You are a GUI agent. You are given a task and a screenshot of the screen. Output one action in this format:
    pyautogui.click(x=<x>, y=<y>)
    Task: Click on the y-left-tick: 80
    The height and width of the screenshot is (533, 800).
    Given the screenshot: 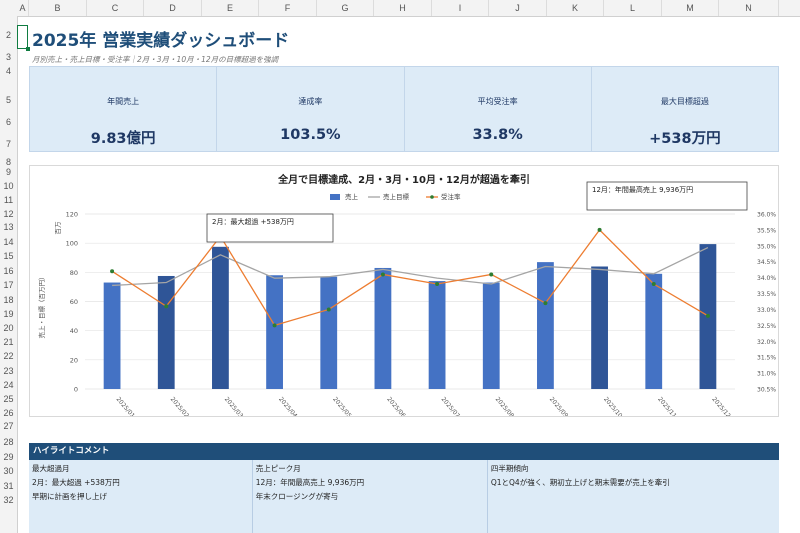 What is the action you would take?
    pyautogui.click(x=74, y=273)
    